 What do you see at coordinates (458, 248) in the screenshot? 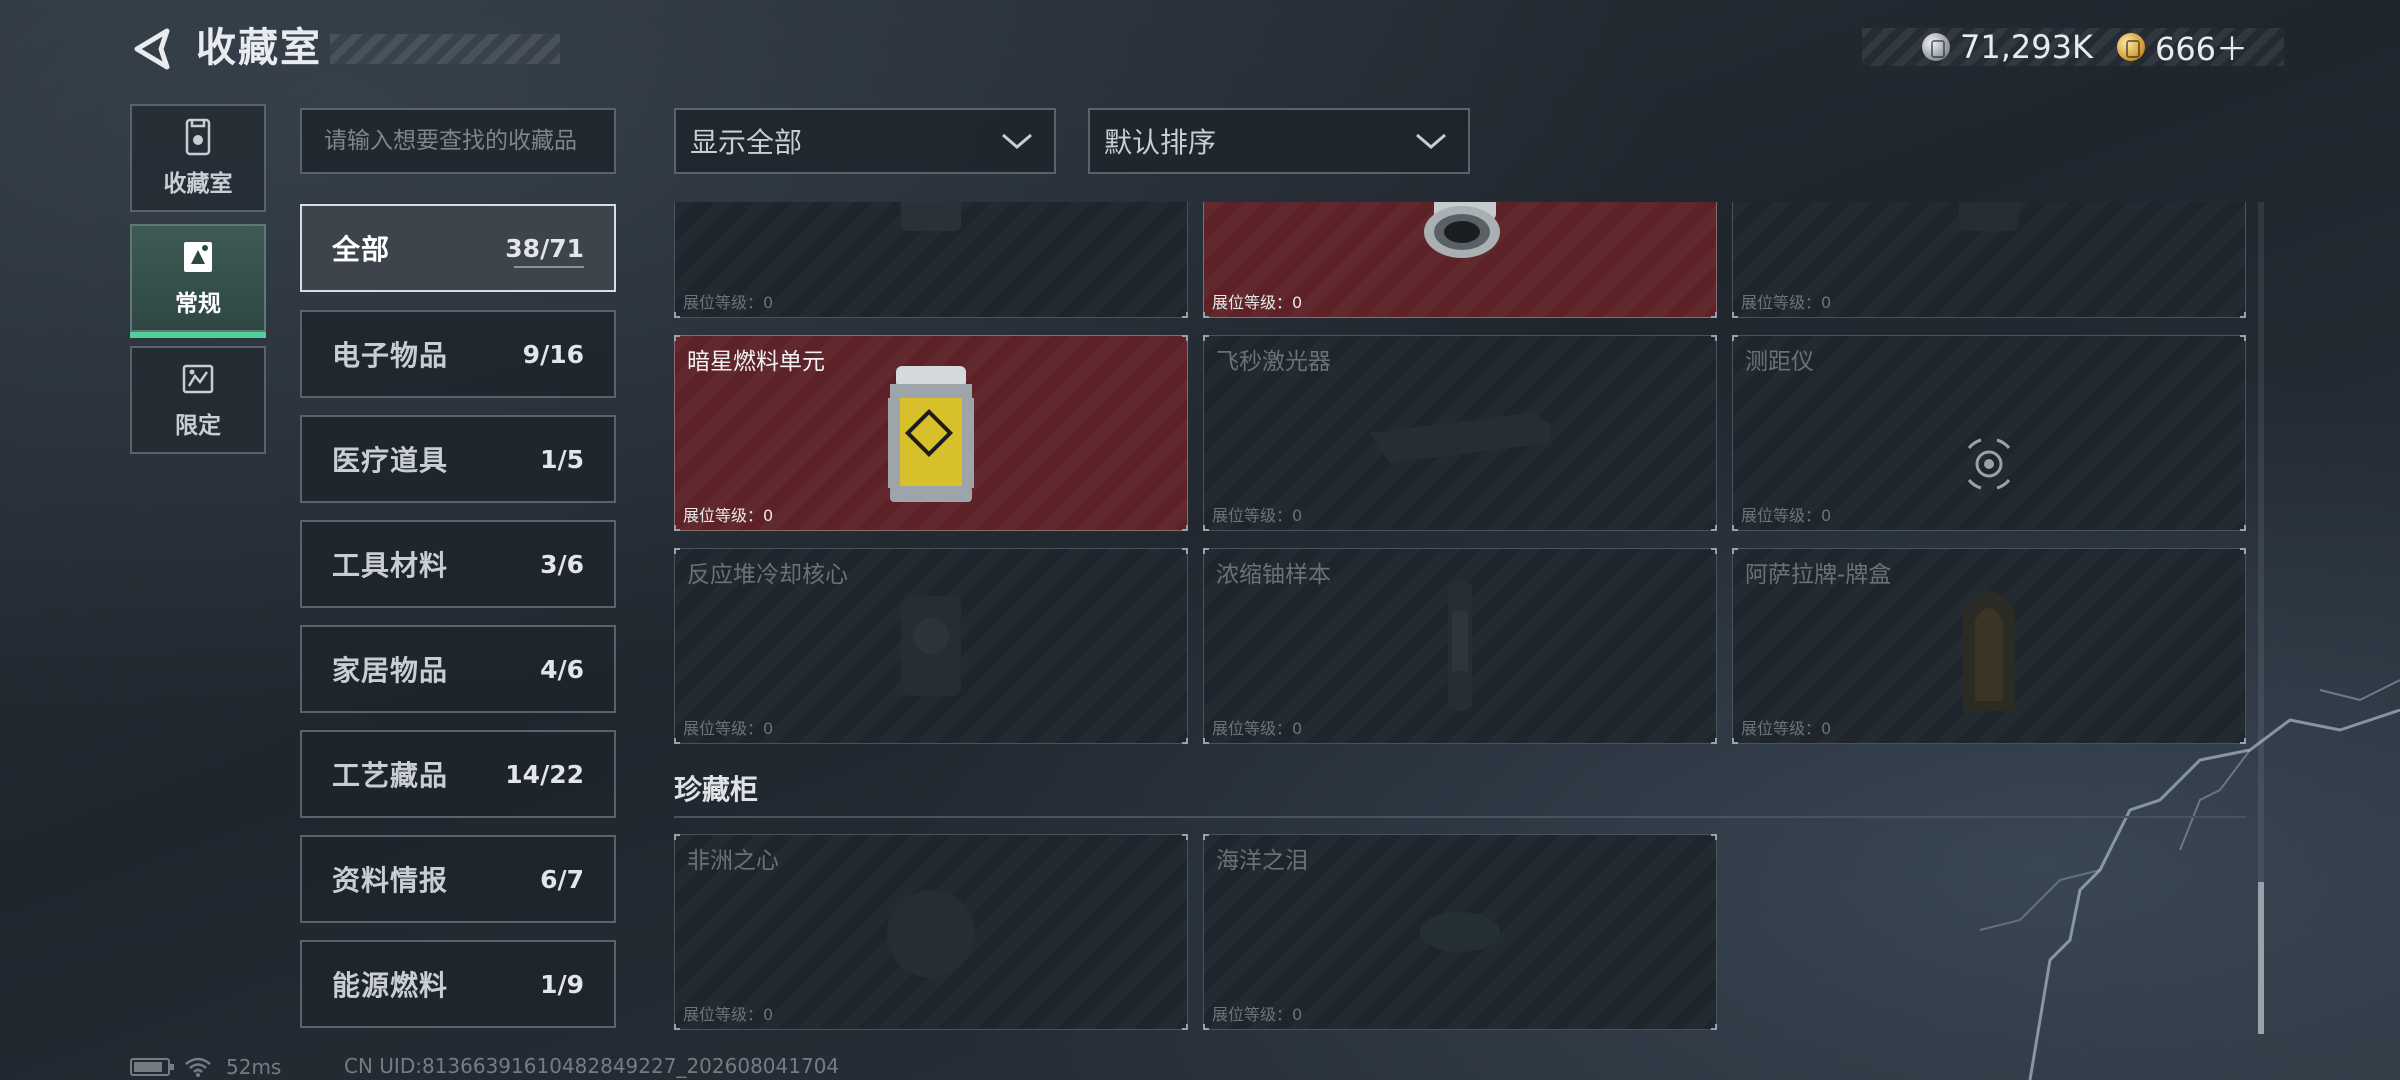
I see `category-all: 全部 38/71` at bounding box center [458, 248].